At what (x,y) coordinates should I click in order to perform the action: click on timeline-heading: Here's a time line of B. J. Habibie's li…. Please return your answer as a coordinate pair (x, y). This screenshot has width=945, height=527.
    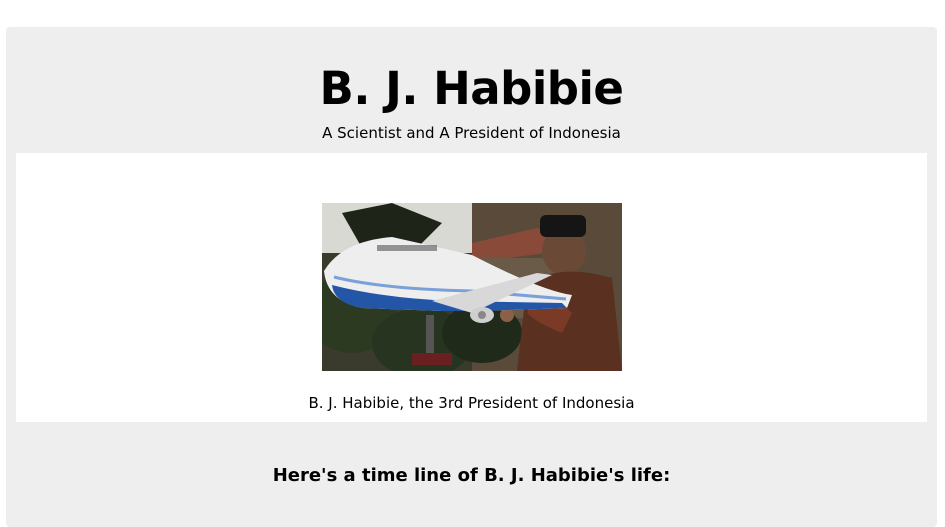
    Looking at the image, I should click on (471, 475).